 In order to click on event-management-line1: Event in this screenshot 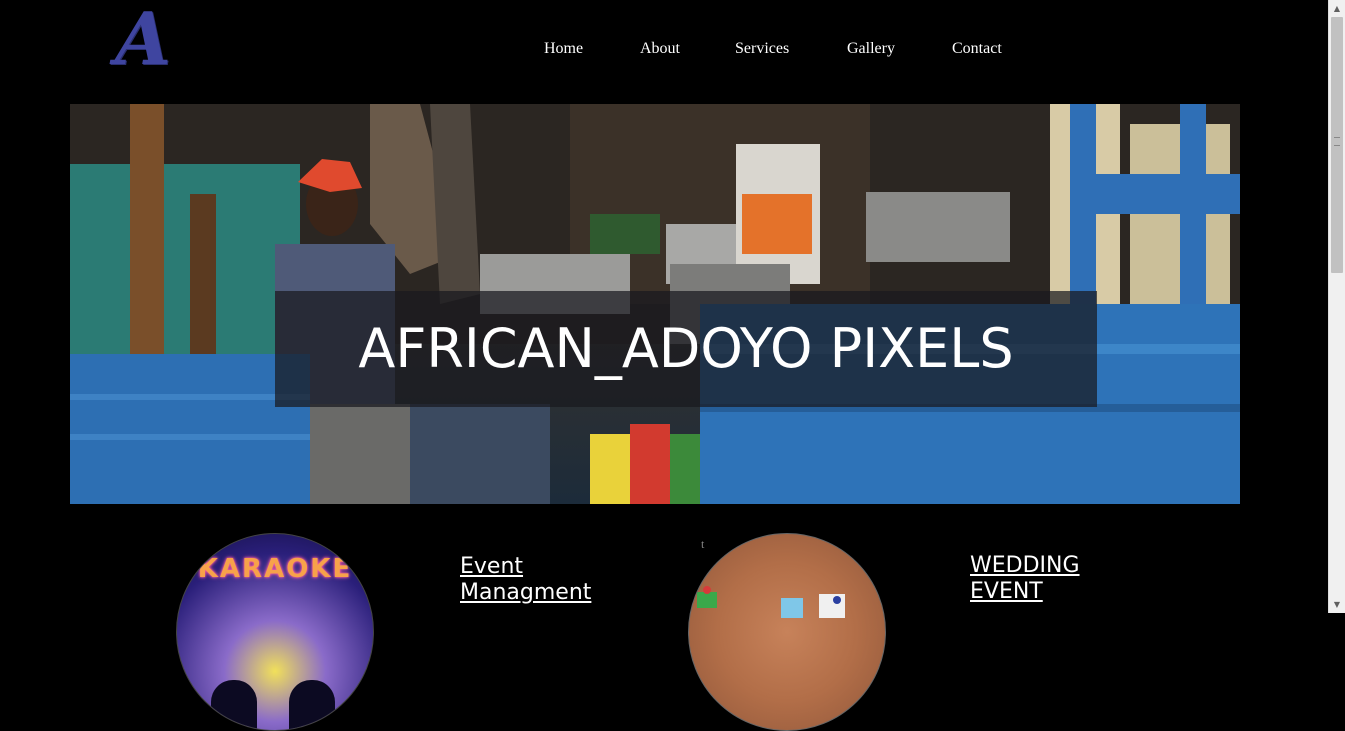, I will do `click(492, 566)`.